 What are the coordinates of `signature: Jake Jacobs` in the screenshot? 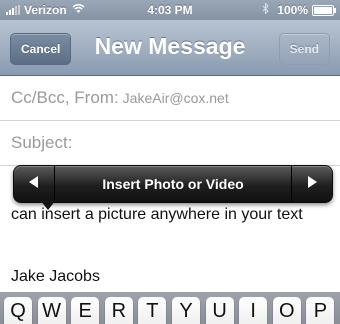 It's located at (55, 276).